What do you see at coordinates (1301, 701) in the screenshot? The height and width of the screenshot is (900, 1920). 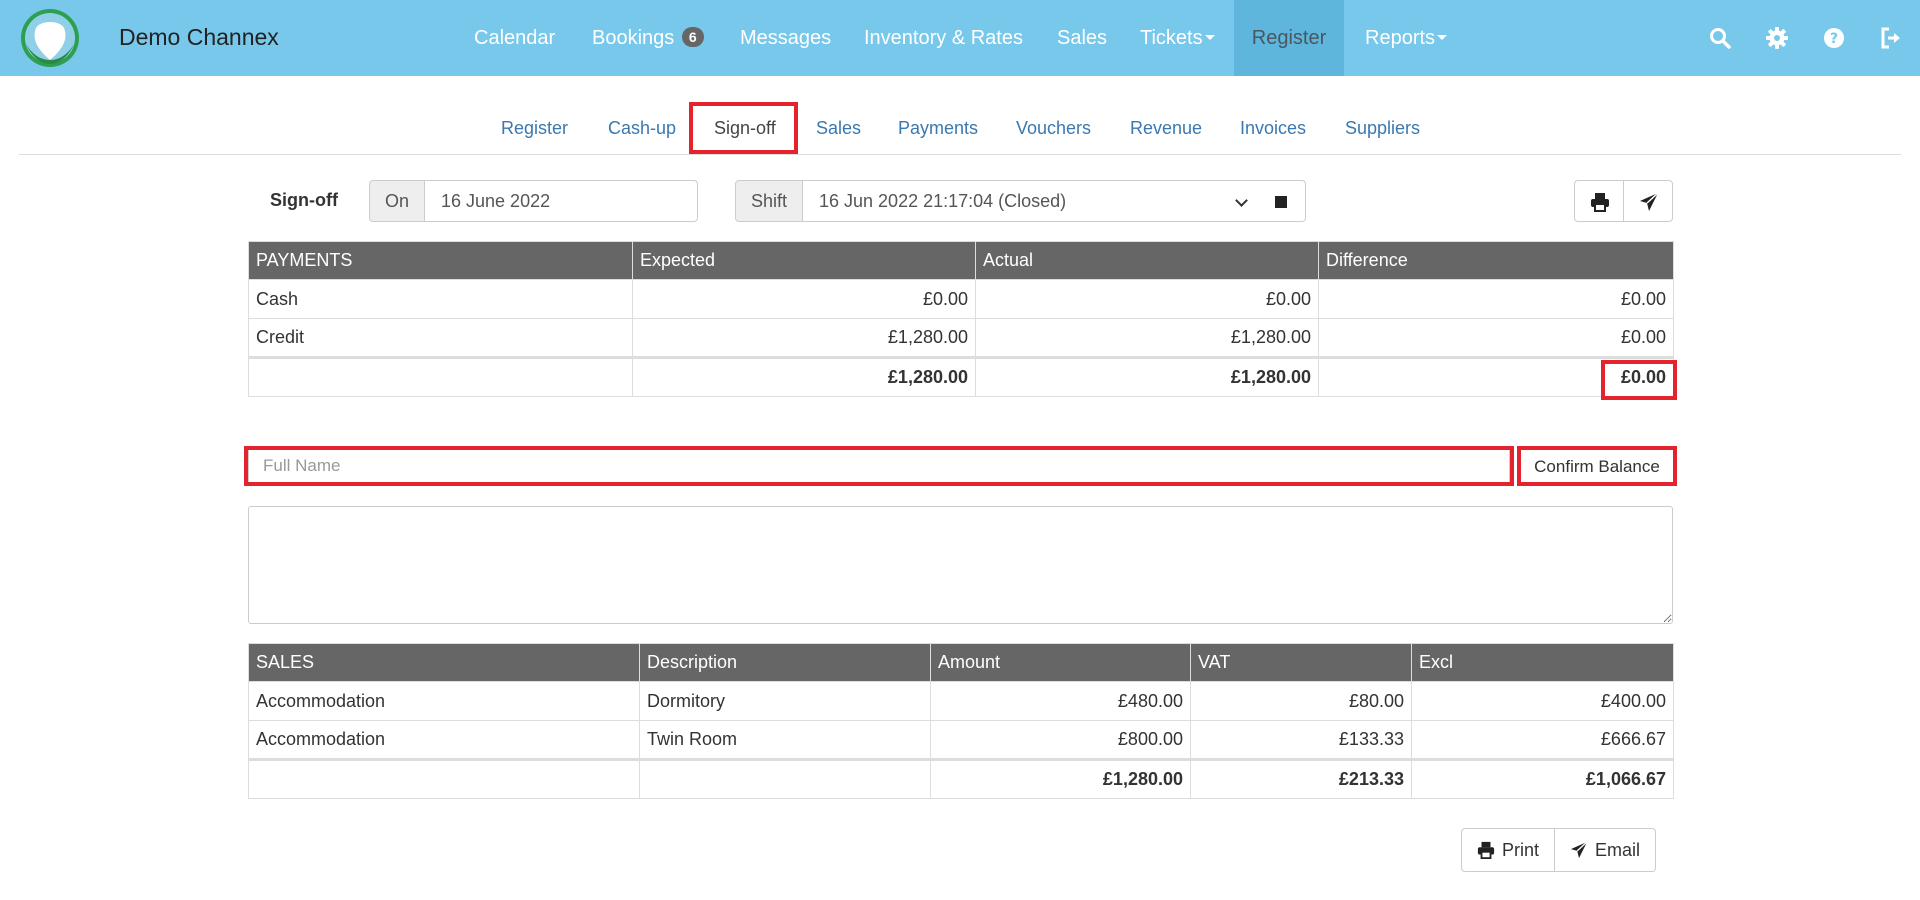 I see `sale-vat: £80.00` at bounding box center [1301, 701].